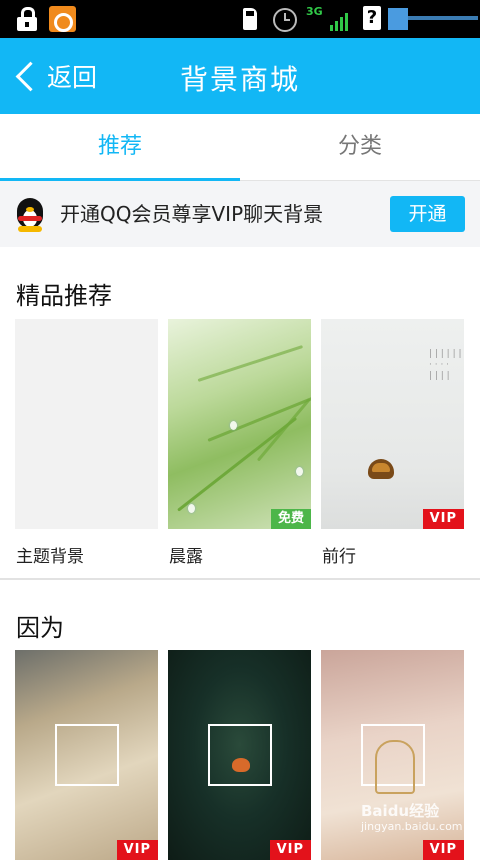  What do you see at coordinates (62, 19) in the screenshot?
I see `app-notification-icon` at bounding box center [62, 19].